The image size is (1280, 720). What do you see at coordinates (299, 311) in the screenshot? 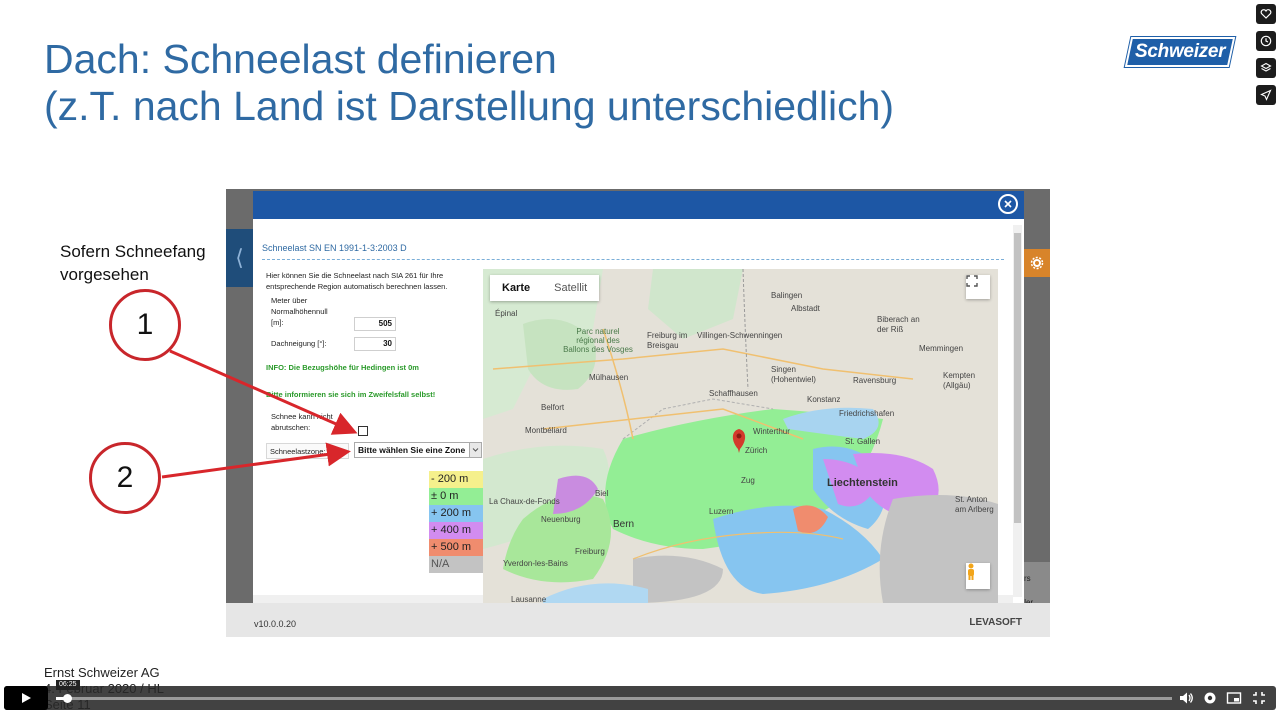
I see `height-label-2: Normalhöhennull` at bounding box center [299, 311].